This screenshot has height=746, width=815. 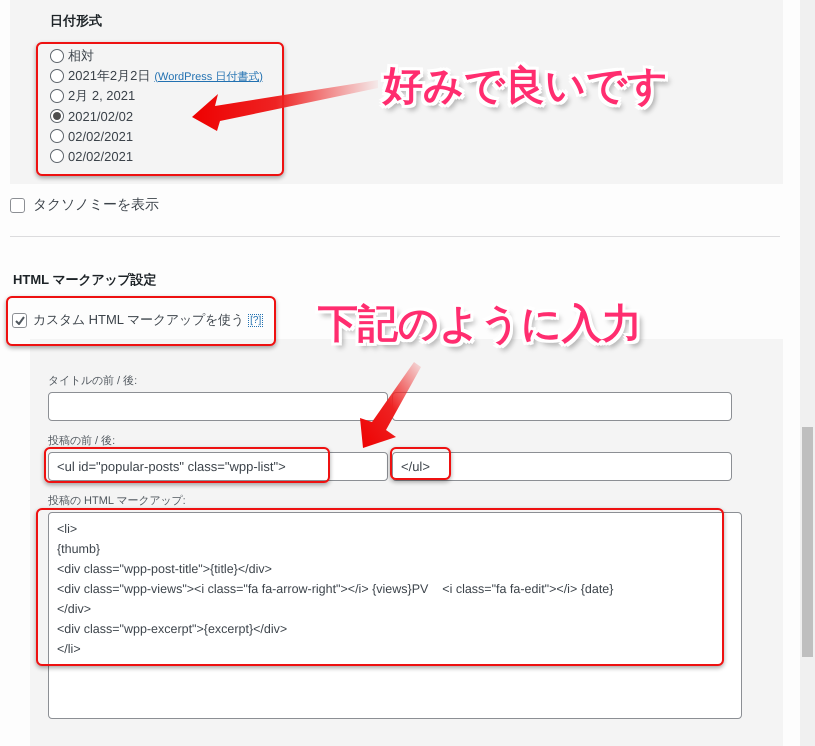 What do you see at coordinates (117, 501) in the screenshot?
I see `field-label: 投稿の HTML マークアップ:` at bounding box center [117, 501].